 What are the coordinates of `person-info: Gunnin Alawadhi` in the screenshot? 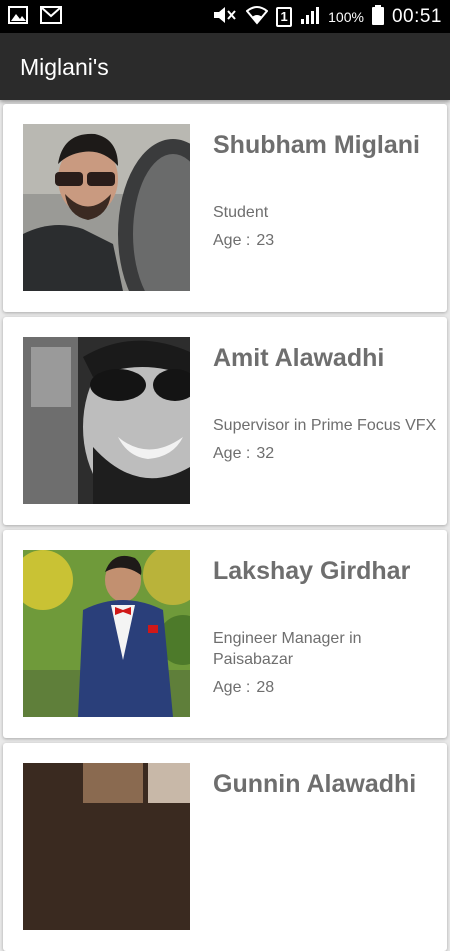 It's located at (325, 784).